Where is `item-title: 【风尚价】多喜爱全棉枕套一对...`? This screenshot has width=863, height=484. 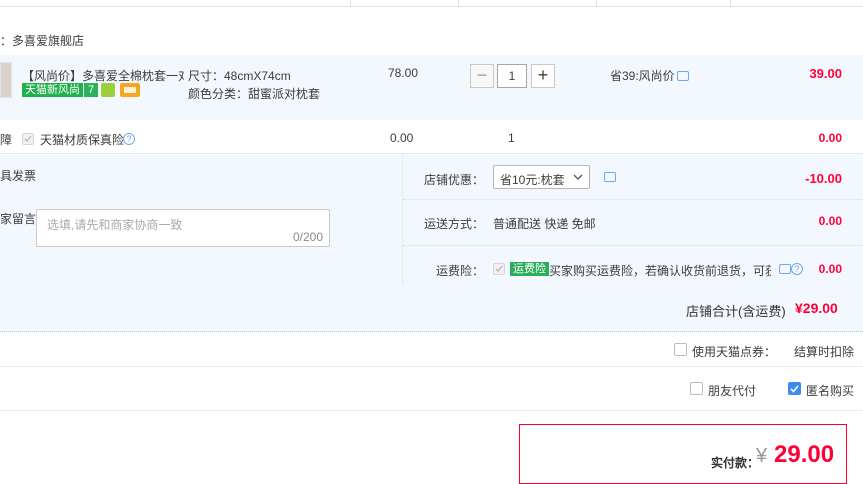 item-title: 【风尚价】多喜爱全棉枕套一对... is located at coordinates (103, 75).